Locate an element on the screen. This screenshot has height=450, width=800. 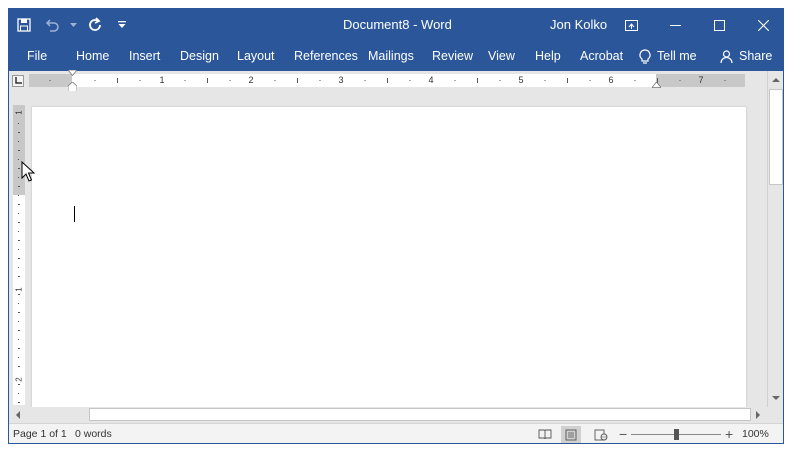
word-count: 0 words is located at coordinates (93, 433).